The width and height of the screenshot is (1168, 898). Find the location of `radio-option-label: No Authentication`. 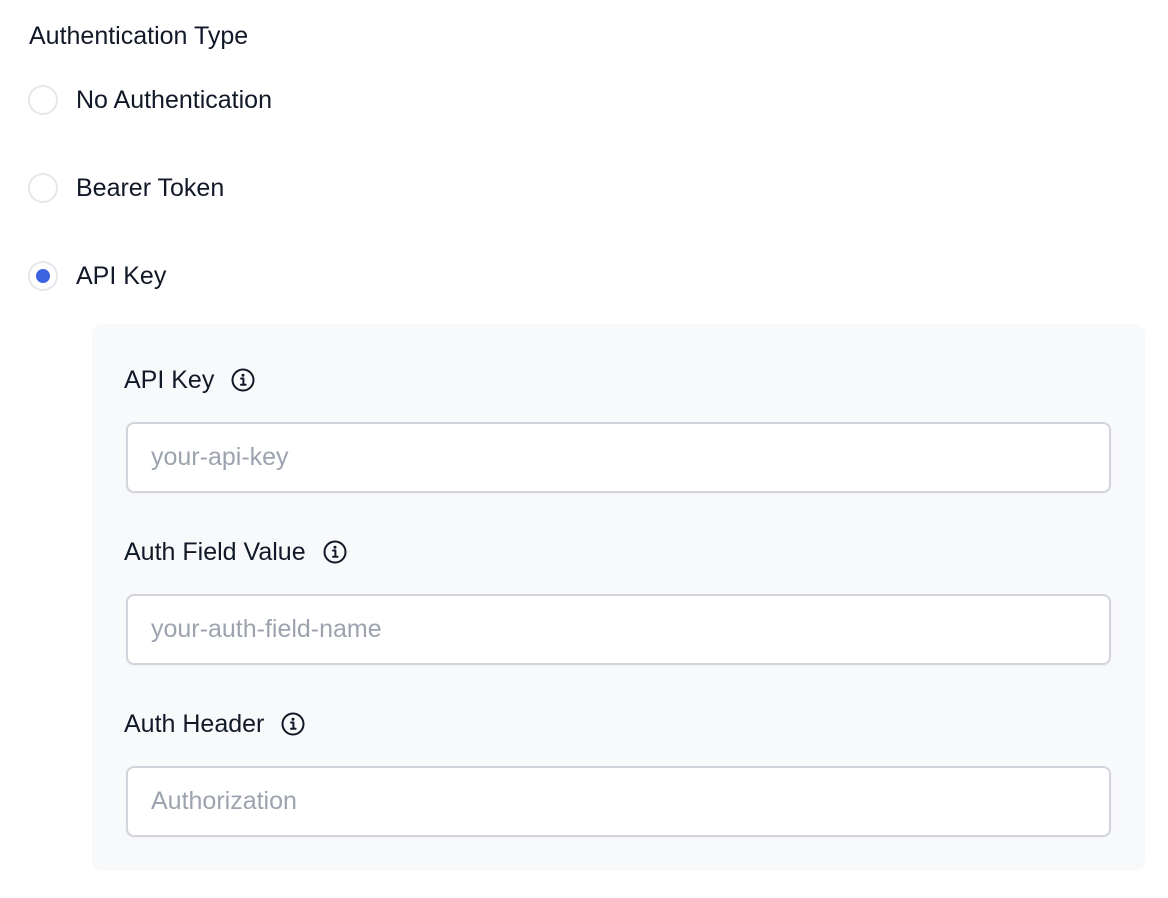

radio-option-label: No Authentication is located at coordinates (174, 100).